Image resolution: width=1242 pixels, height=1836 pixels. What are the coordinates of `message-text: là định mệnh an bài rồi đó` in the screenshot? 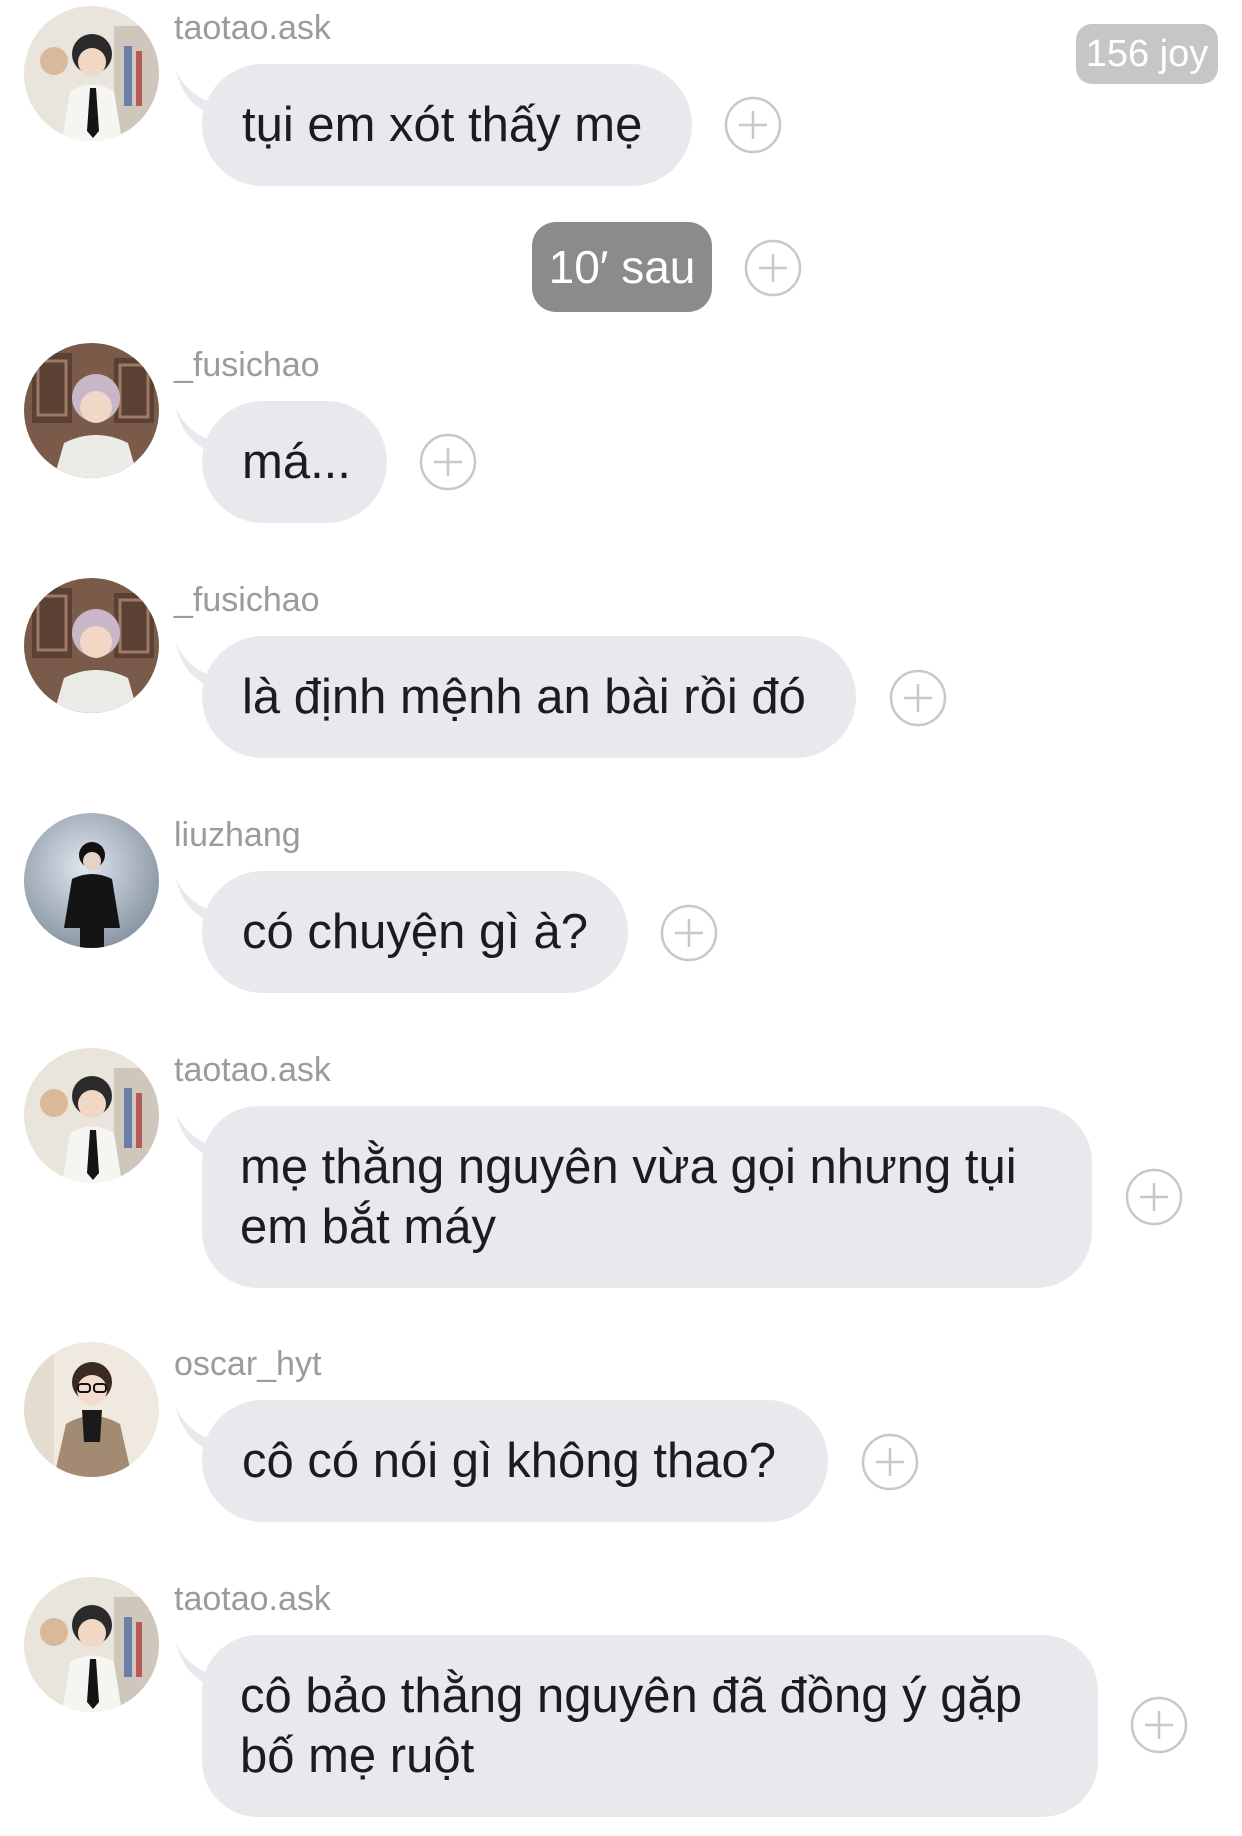 It's located at (524, 697).